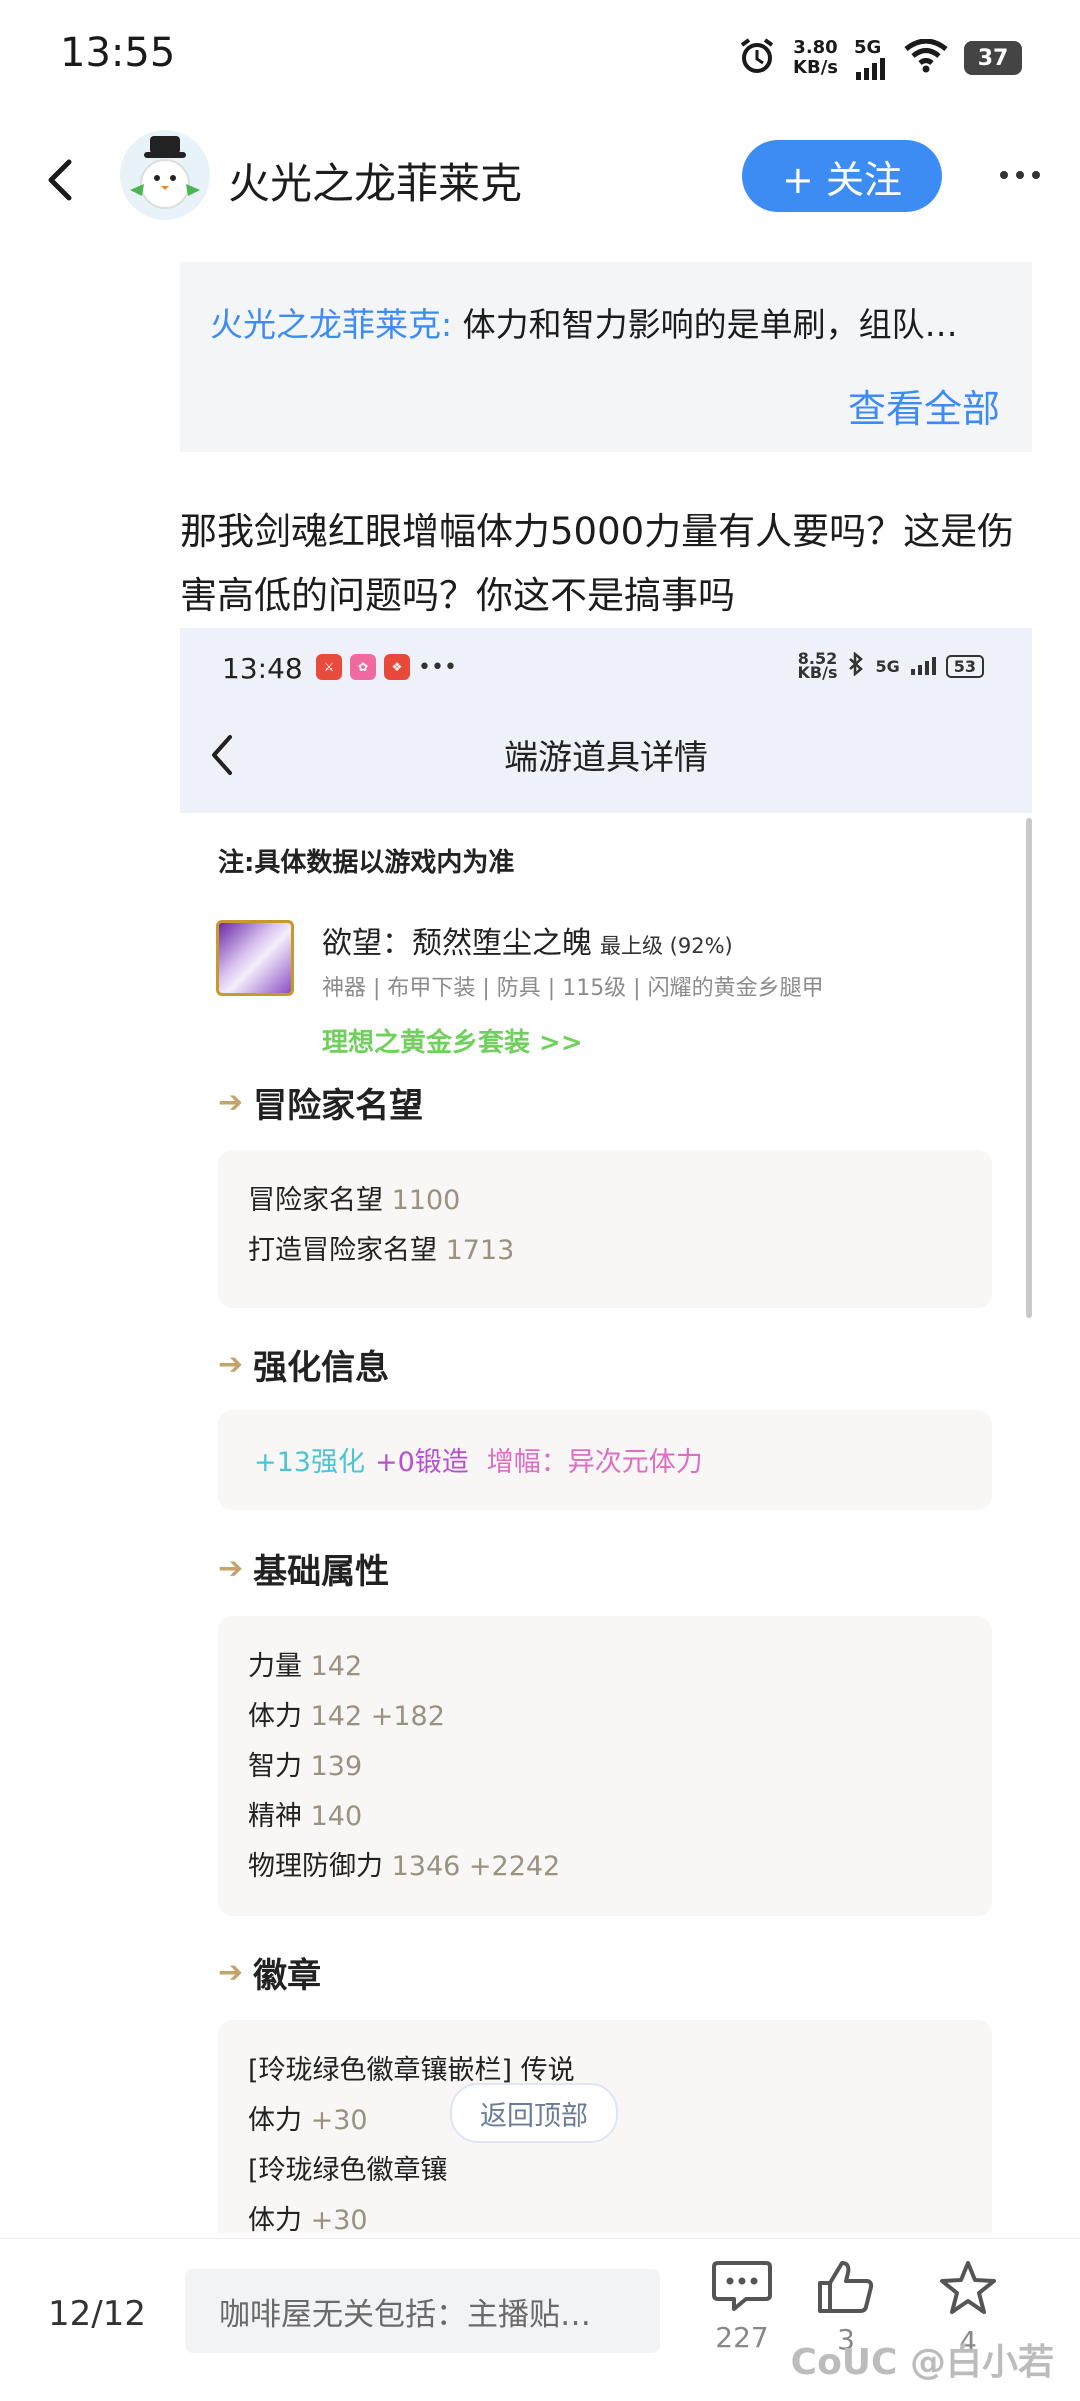 The image size is (1080, 2401). What do you see at coordinates (255, 958) in the screenshot?
I see `item-icon` at bounding box center [255, 958].